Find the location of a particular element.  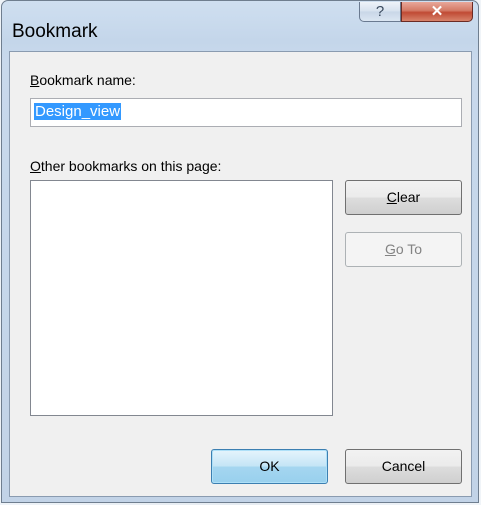

other-bookmarks-mnemonic: O is located at coordinates (35, 166).